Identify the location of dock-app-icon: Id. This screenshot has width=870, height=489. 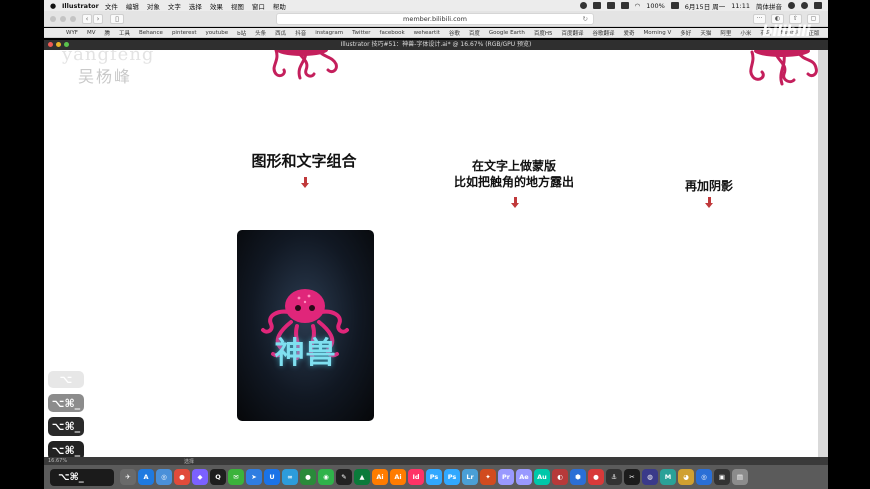
(416, 477).